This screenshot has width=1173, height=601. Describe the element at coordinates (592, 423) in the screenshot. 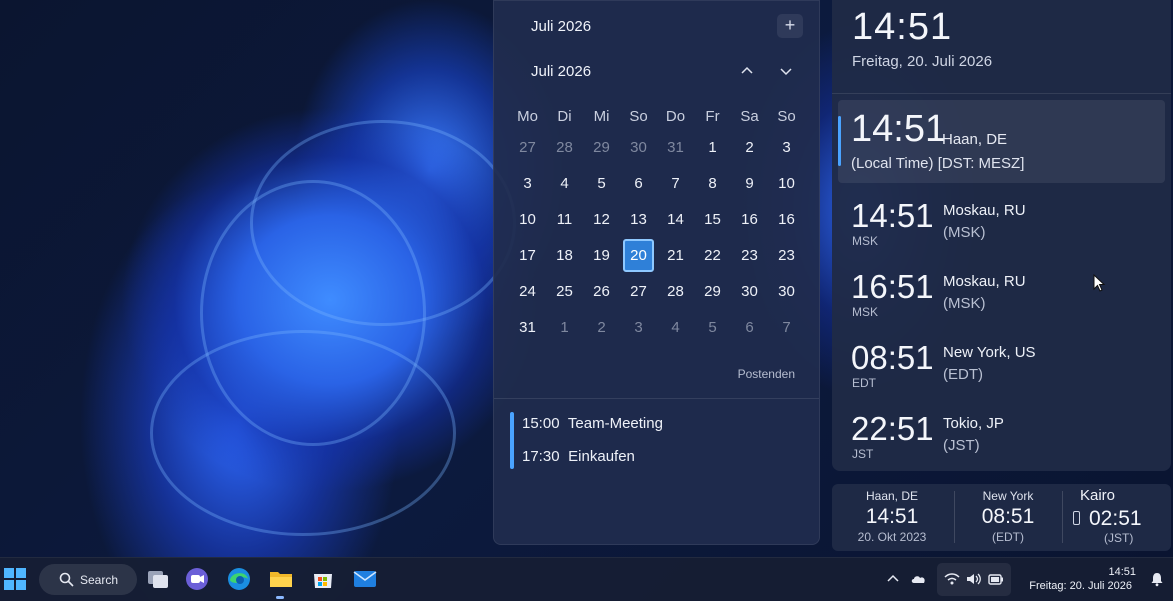

I see `event-item: 15:00 Team-Meeting` at that location.